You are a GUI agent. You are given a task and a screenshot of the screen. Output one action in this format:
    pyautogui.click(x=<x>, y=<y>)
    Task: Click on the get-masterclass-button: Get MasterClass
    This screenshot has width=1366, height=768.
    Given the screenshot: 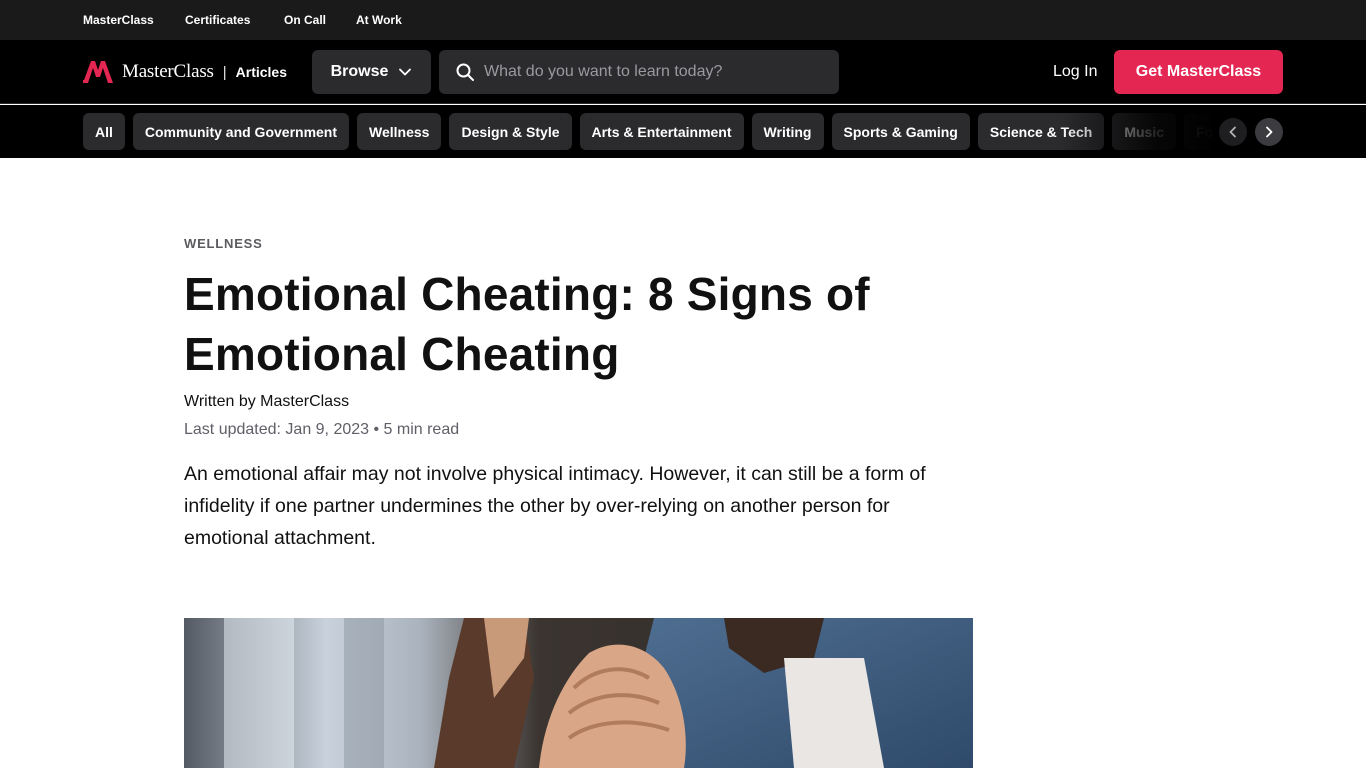 What is the action you would take?
    pyautogui.click(x=1198, y=72)
    